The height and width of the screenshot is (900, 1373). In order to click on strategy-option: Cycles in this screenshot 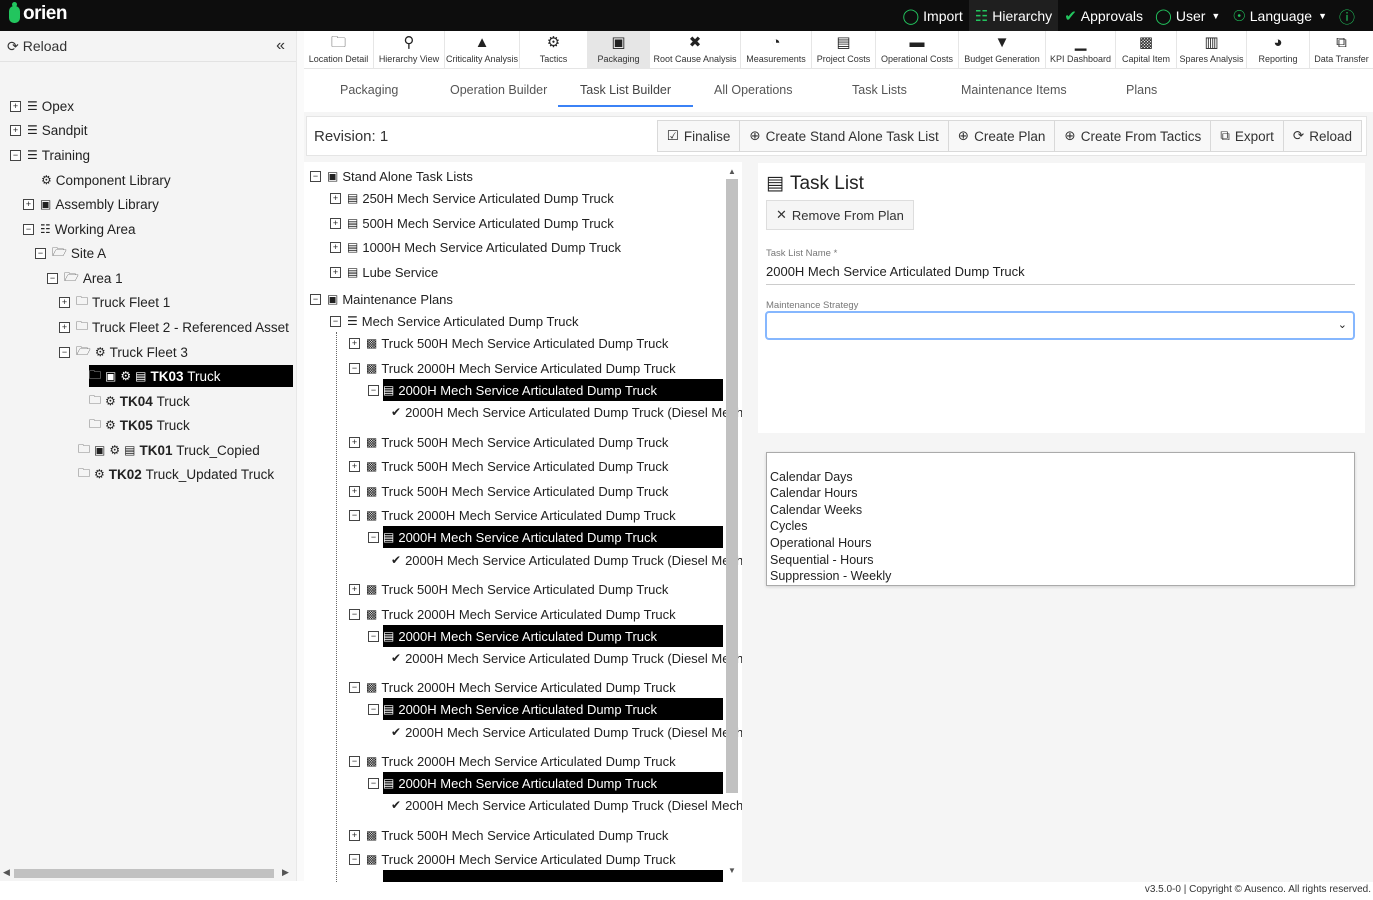, I will do `click(789, 526)`.